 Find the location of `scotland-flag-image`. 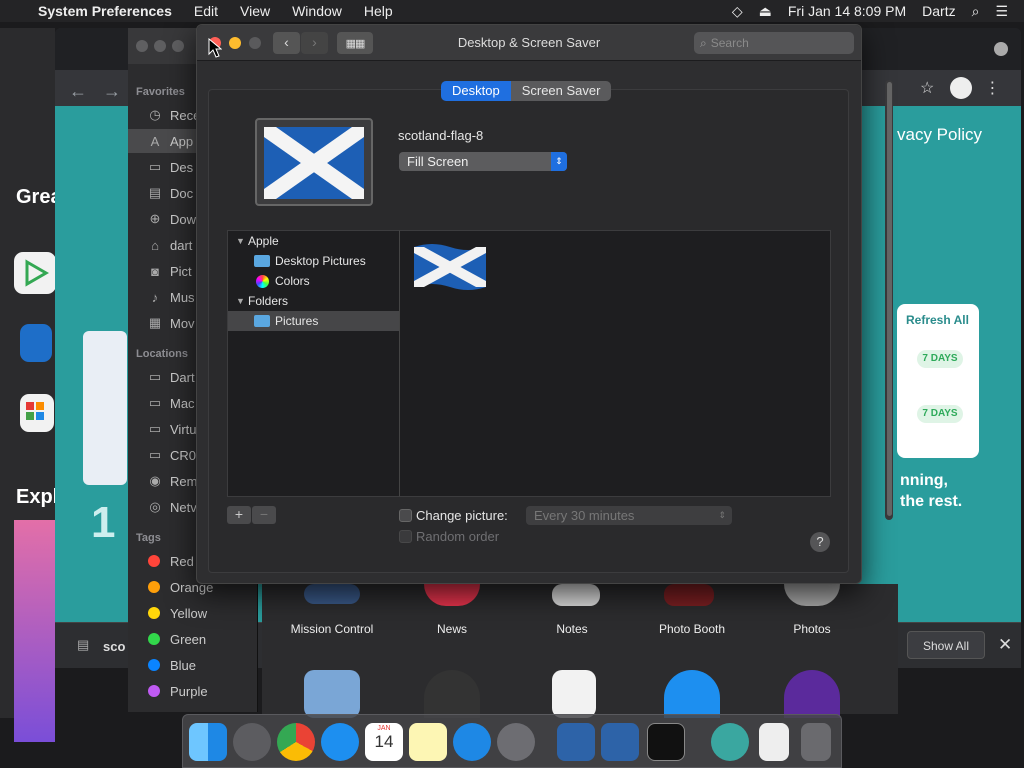

scotland-flag-image is located at coordinates (314, 163).